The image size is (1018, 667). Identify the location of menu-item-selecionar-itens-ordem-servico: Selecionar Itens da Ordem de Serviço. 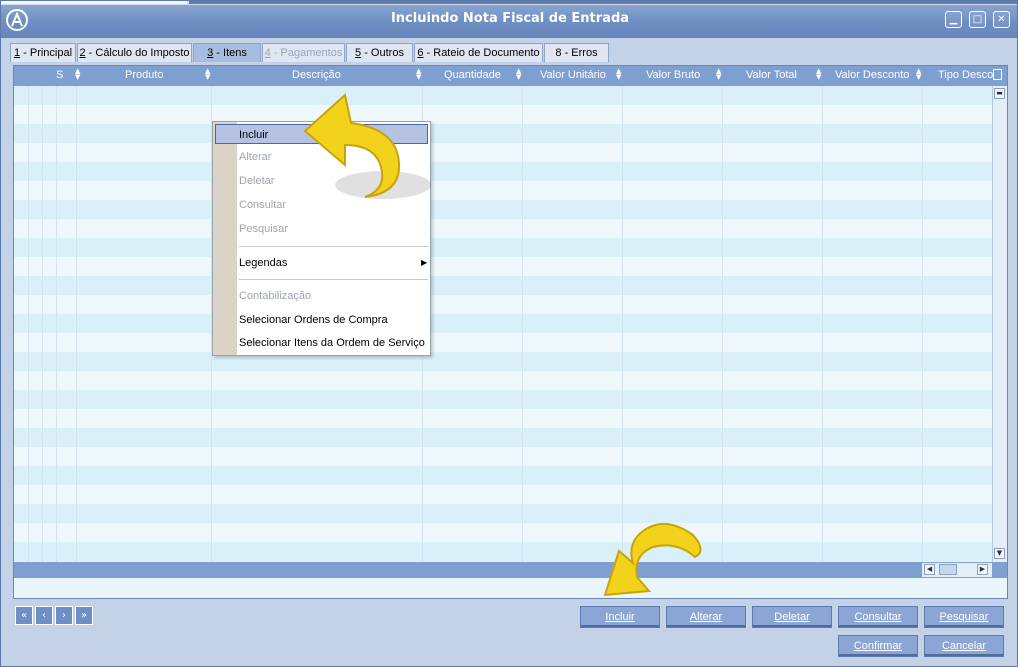
(332, 343).